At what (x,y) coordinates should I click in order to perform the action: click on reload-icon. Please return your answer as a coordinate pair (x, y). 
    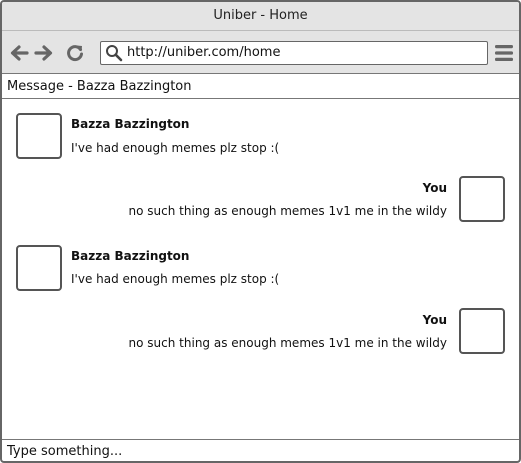
    Looking at the image, I should click on (75, 53).